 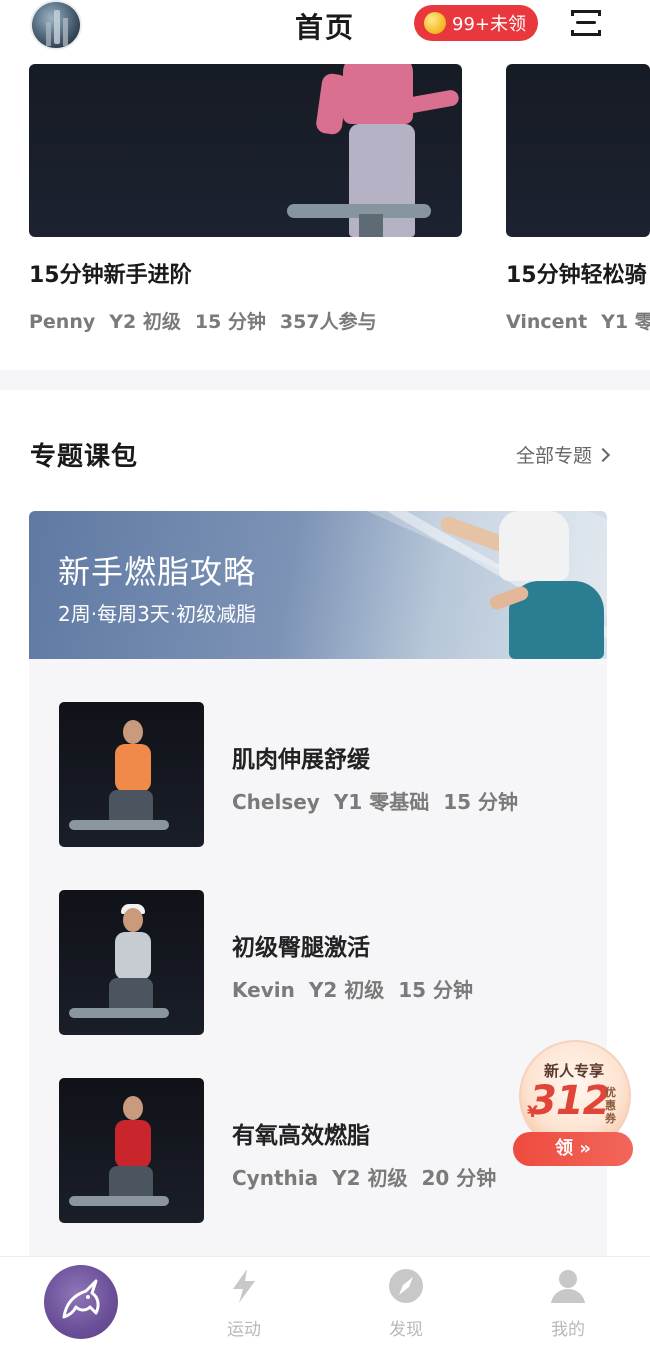 I want to click on unclaimed-coins-badge: 99+未领, so click(x=476, y=23).